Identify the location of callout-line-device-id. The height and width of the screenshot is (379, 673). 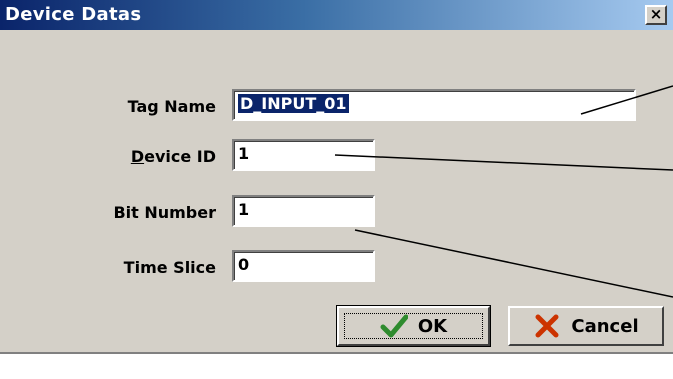
(503, 162).